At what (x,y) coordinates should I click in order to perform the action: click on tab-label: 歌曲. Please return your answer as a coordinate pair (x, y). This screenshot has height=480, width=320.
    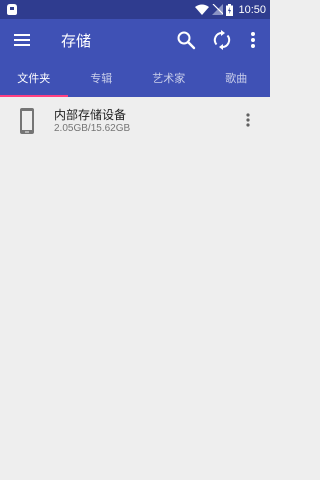
    Looking at the image, I should click on (236, 79).